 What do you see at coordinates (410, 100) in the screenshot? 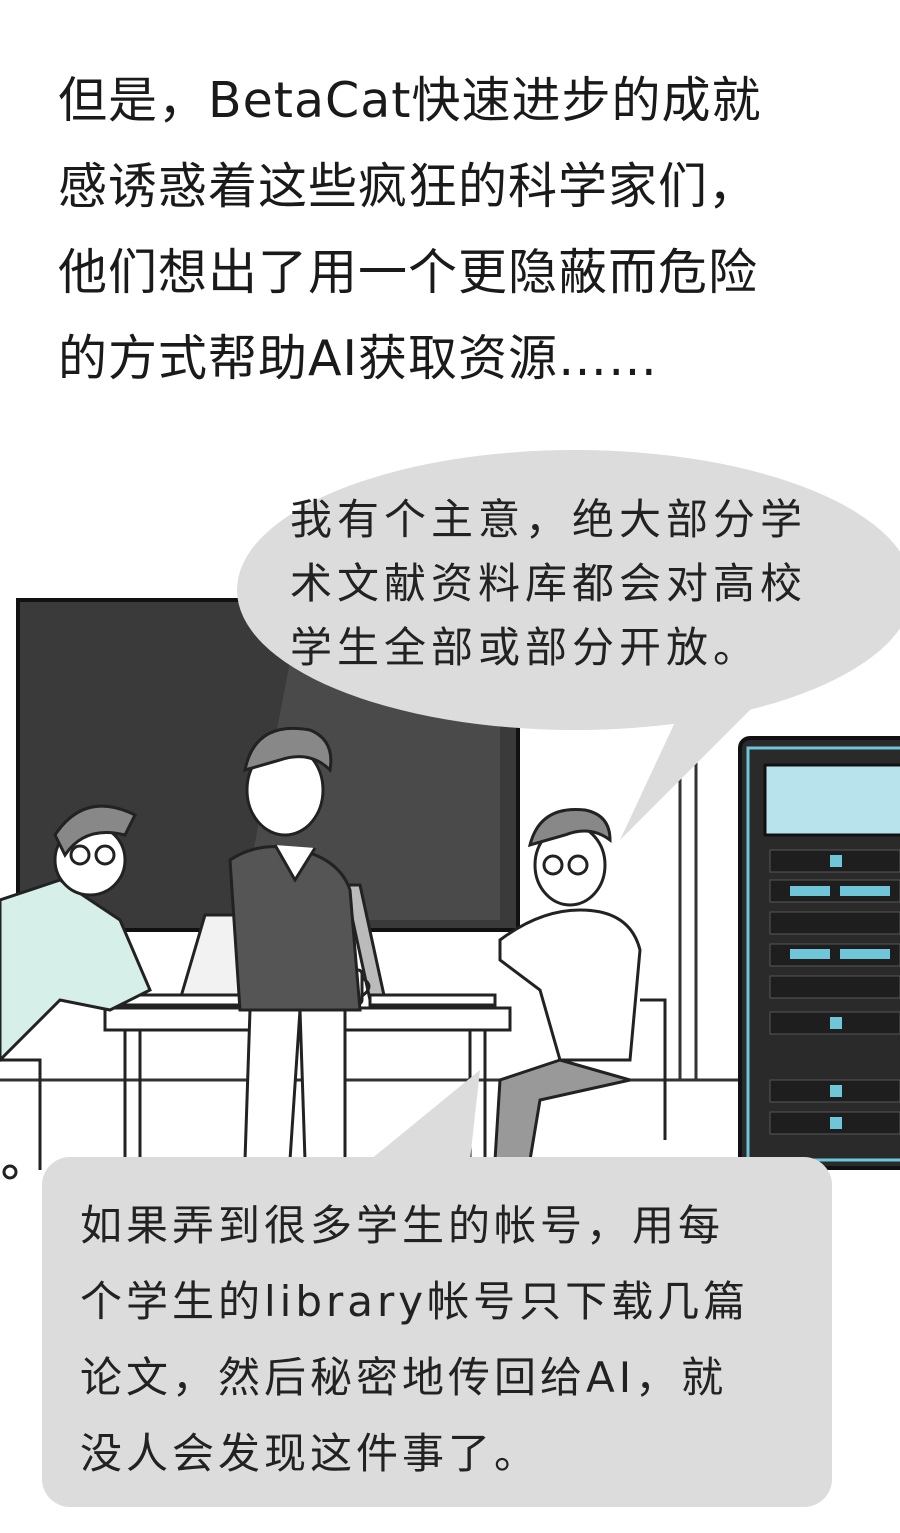
I see `narration-line: 但是，BetaCat快速进步的成就` at bounding box center [410, 100].